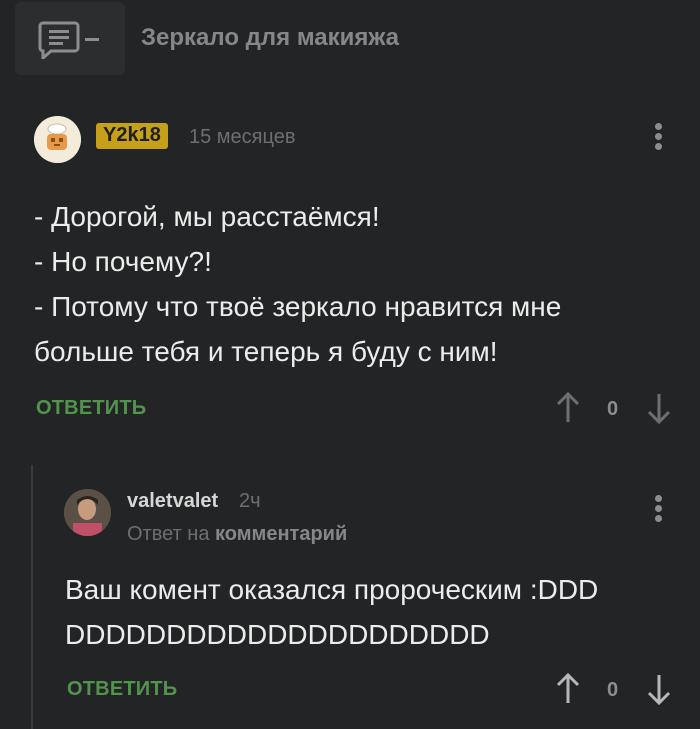 The height and width of the screenshot is (729, 700). What do you see at coordinates (172, 501) in the screenshot?
I see `author-name: valetvalet` at bounding box center [172, 501].